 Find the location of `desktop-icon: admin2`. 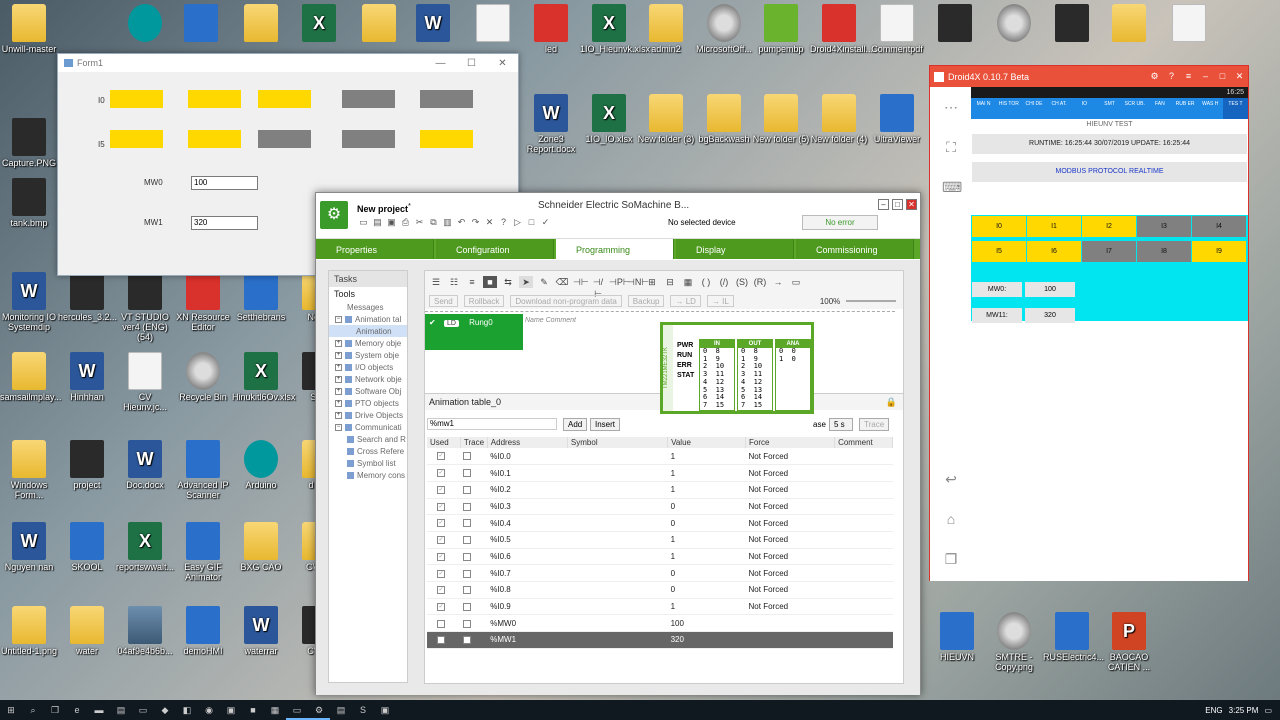

desktop-icon: admin2 is located at coordinates (666, 29).